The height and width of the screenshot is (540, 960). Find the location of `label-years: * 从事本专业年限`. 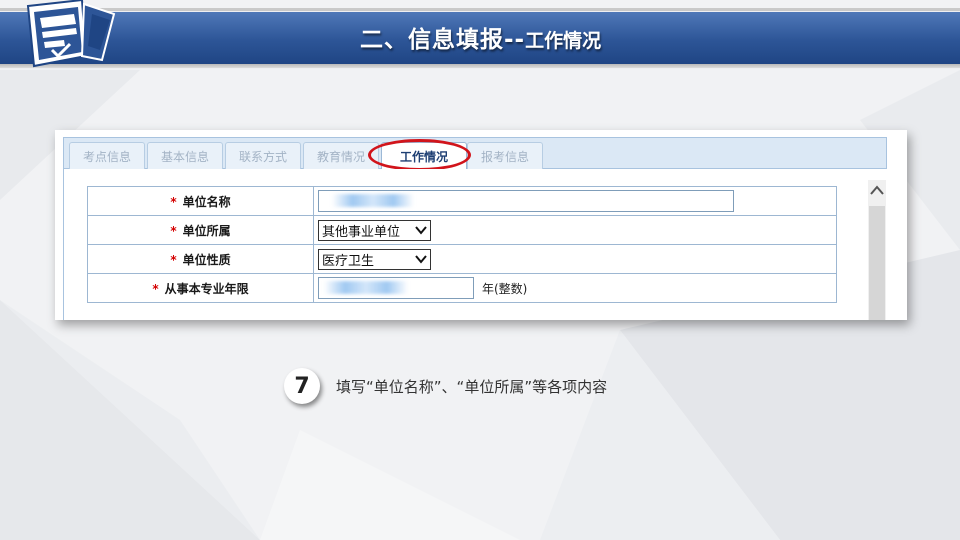

label-years: * 从事本专业年限 is located at coordinates (200, 288).